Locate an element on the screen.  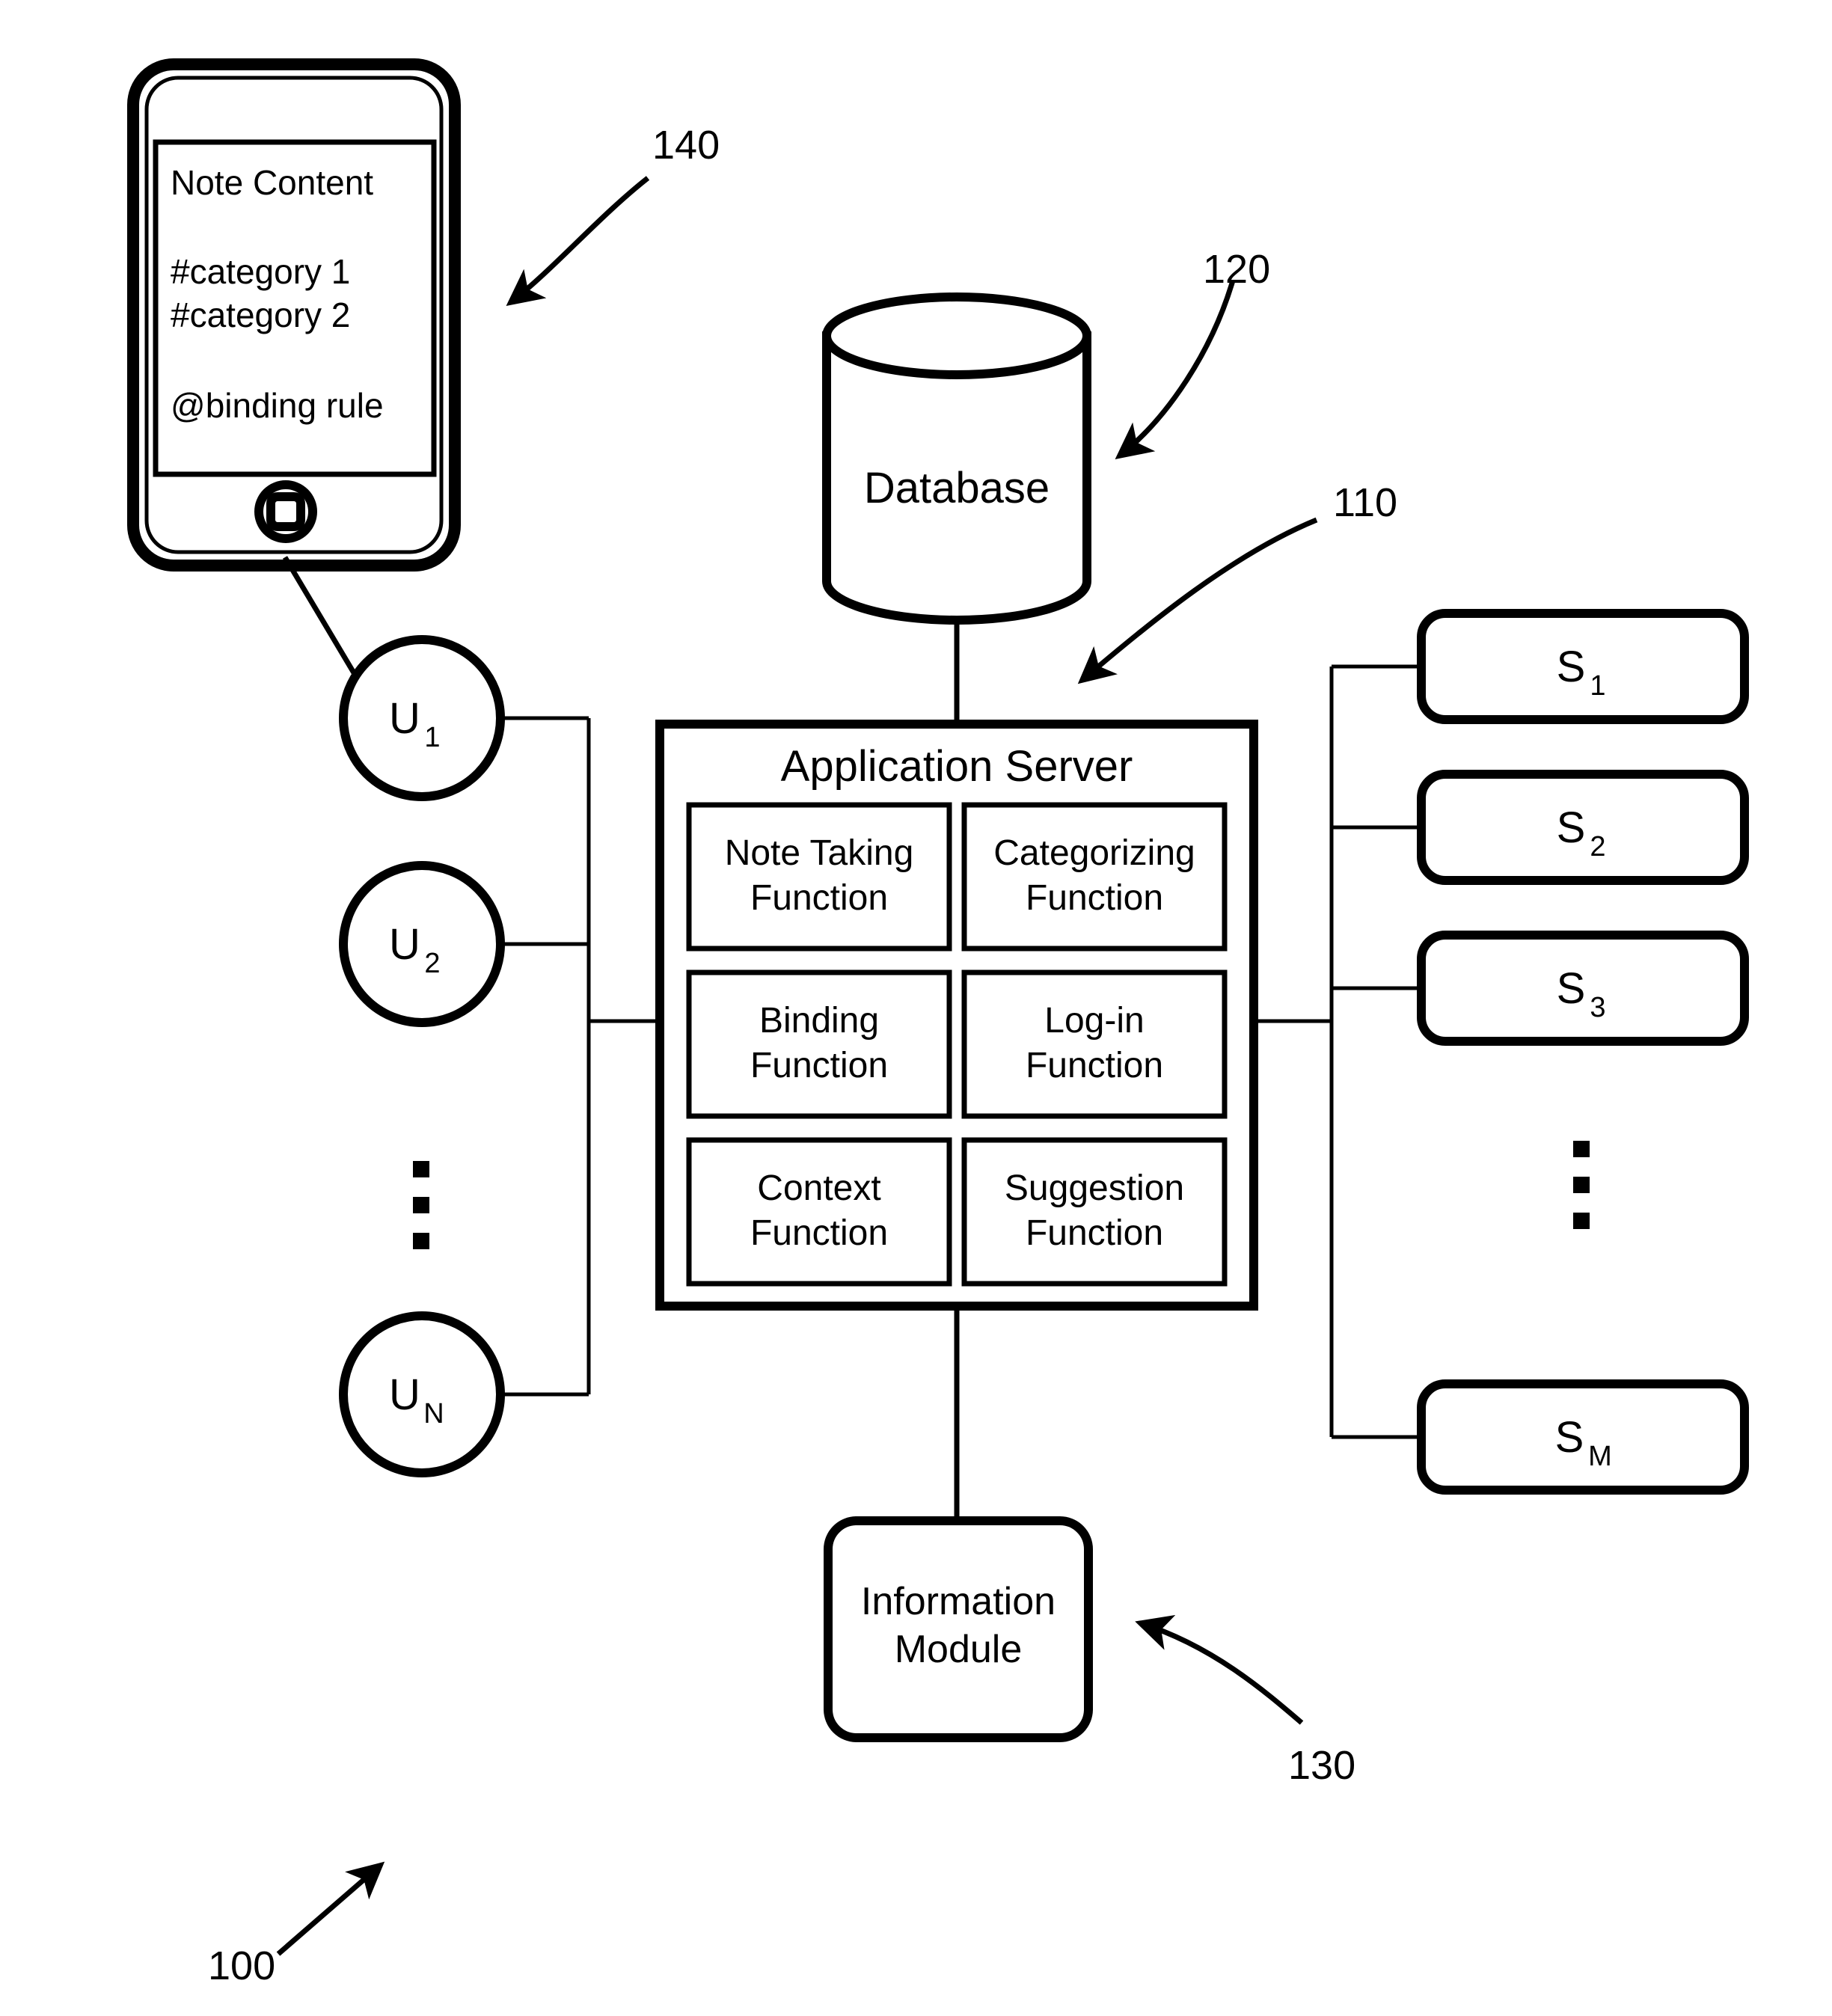
callout-140: 140 is located at coordinates (613, 215).